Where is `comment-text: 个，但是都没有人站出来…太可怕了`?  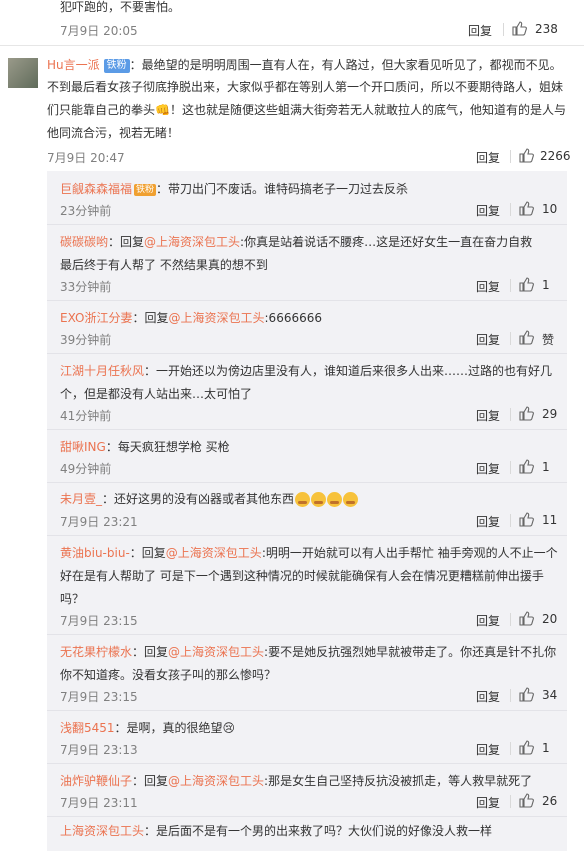
comment-text: 个，但是都没有人站出来…太可怕了 is located at coordinates (156, 394).